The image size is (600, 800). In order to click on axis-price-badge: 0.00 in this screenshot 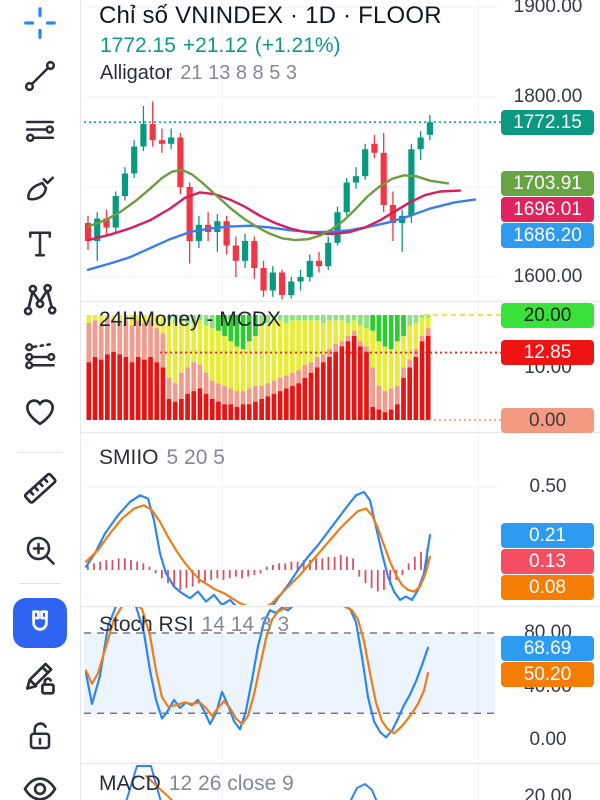, I will do `click(547, 420)`.